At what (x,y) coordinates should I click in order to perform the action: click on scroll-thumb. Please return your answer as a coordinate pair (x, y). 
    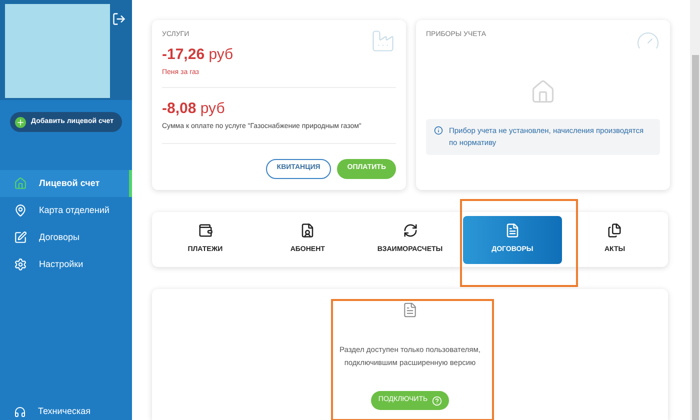
    Looking at the image, I should click on (695, 237).